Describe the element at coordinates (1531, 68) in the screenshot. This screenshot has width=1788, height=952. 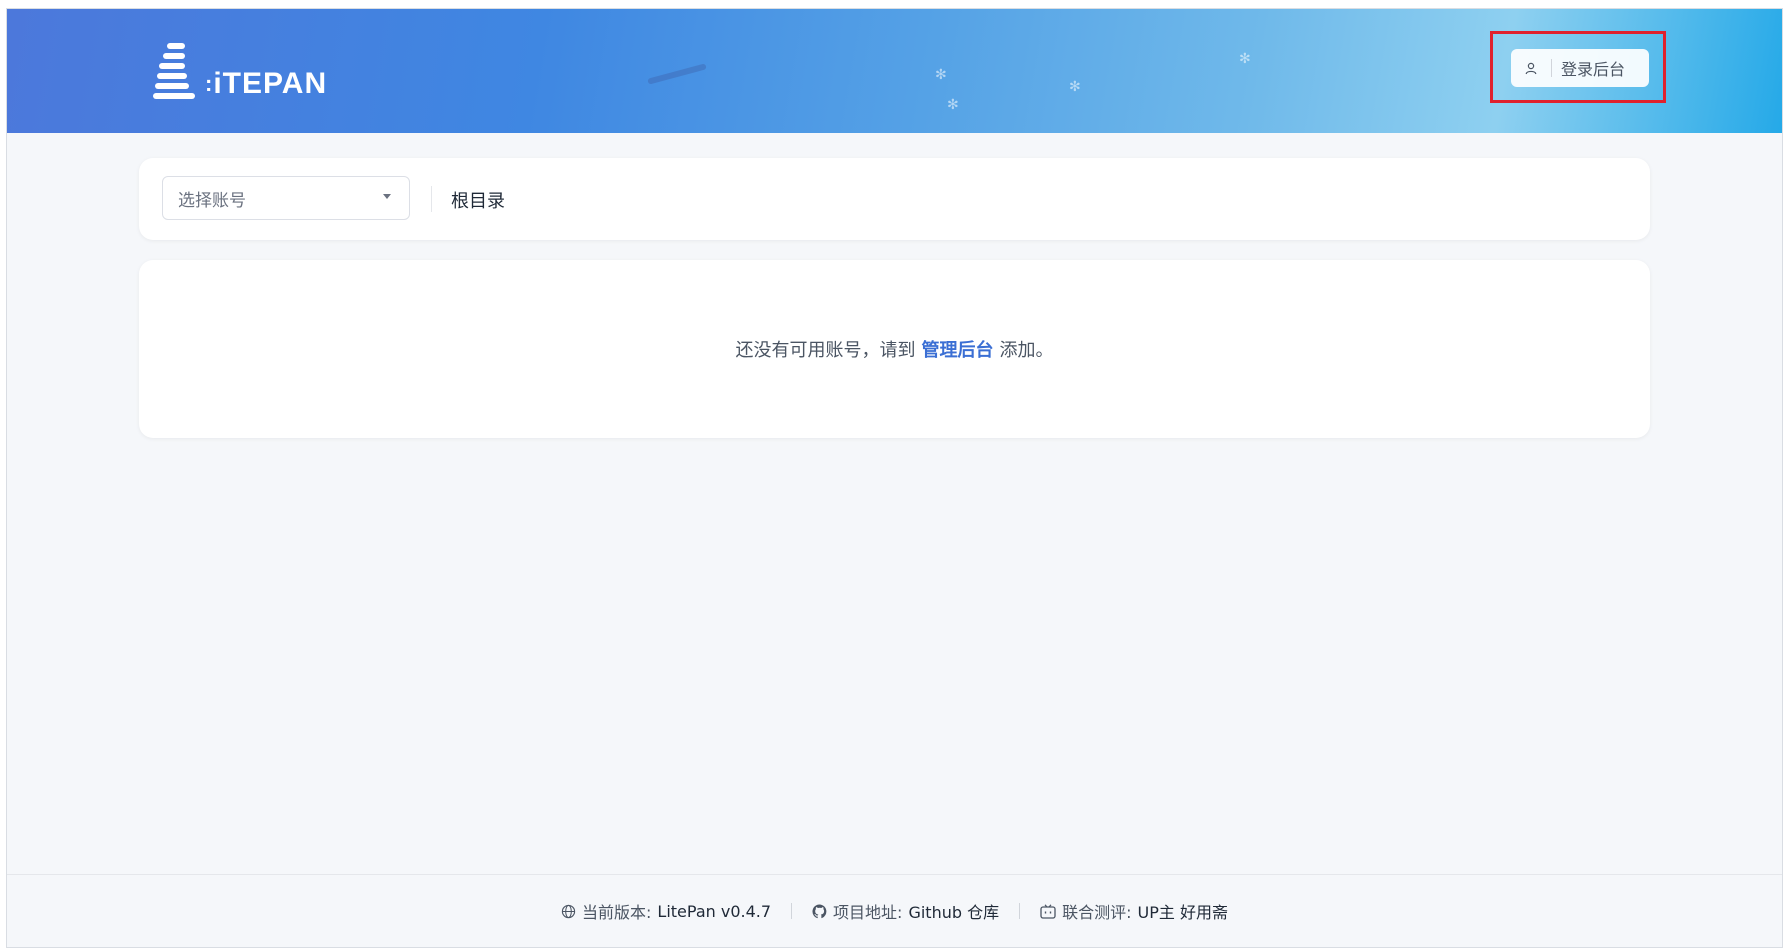
I see `user-icon` at that location.